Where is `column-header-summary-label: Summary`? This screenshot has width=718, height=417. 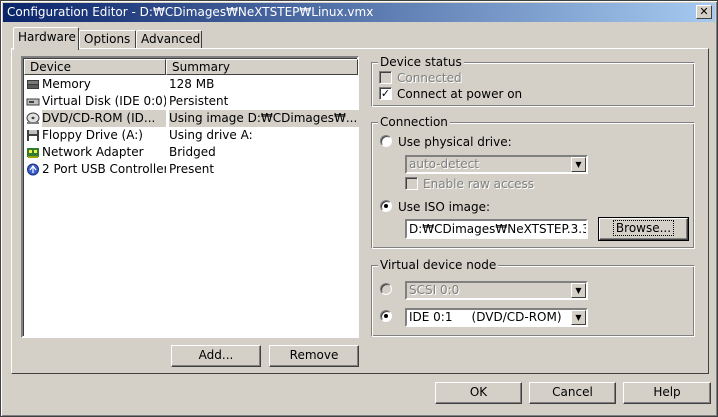
column-header-summary-label: Summary is located at coordinates (201, 67).